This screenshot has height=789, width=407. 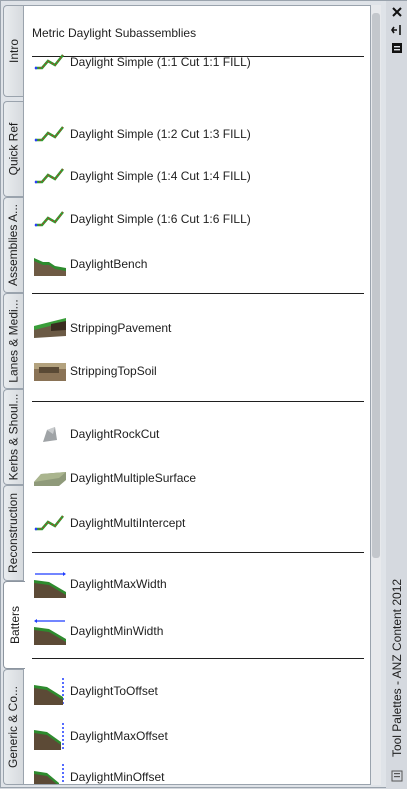 I want to click on tool-daylight-min-width: DaylightMinWidth, so click(x=197, y=631).